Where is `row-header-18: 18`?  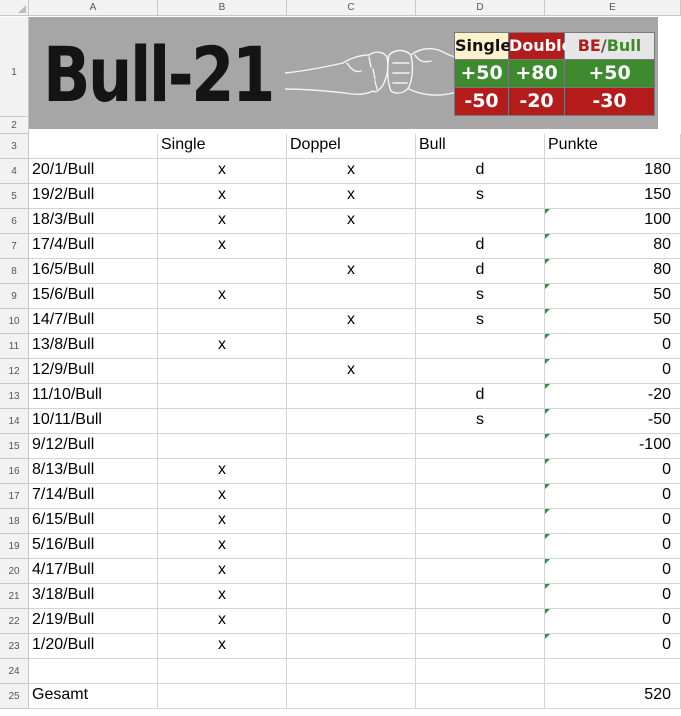 row-header-18: 18 is located at coordinates (14, 521).